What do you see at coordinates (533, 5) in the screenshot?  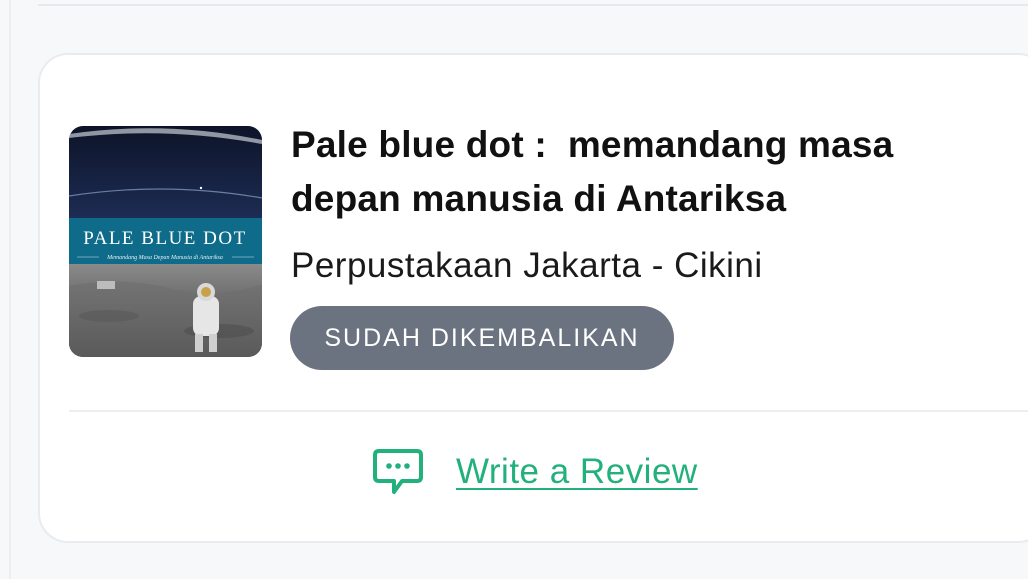 I see `previous-card-edge` at bounding box center [533, 5].